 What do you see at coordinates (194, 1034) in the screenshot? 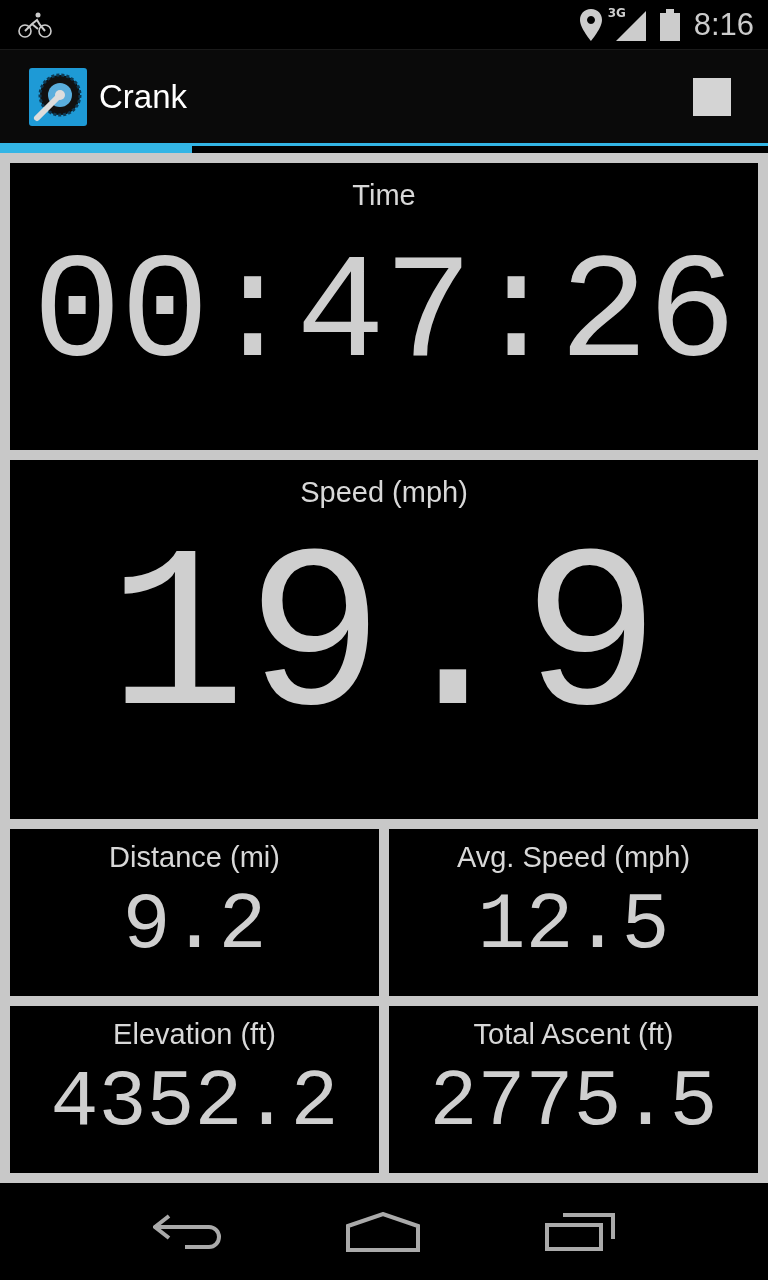
I see `panel-label: Elevation (ft)` at bounding box center [194, 1034].